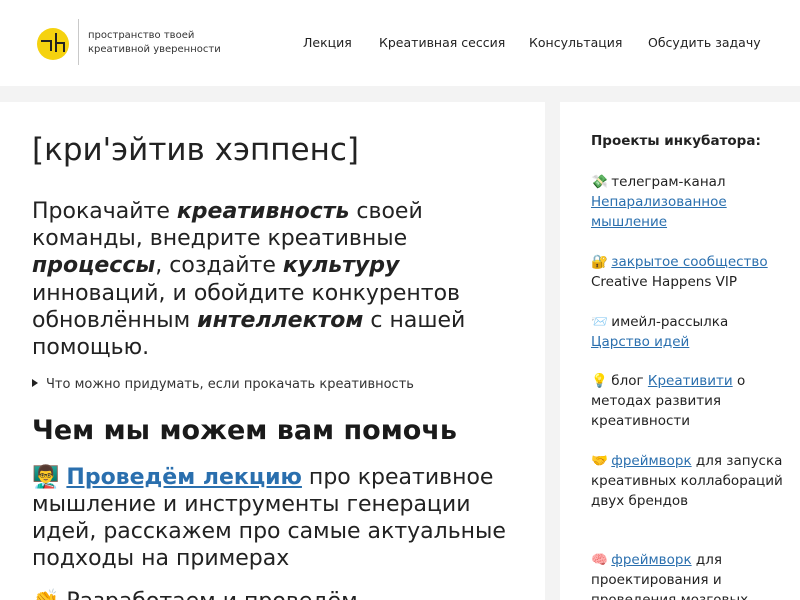 The height and width of the screenshot is (600, 800). What do you see at coordinates (676, 141) in the screenshot?
I see `sidebar-title: Проекты инкубатора:` at bounding box center [676, 141].